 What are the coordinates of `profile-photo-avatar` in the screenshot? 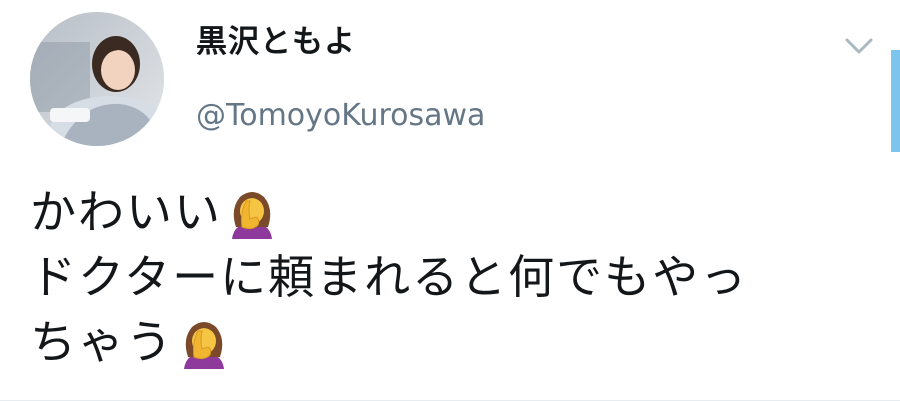 It's located at (97, 79).